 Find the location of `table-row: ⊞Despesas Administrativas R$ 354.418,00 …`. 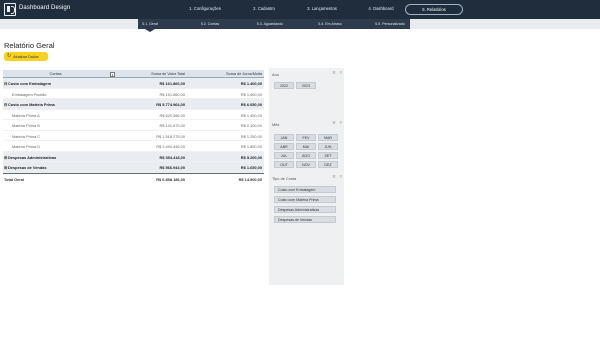

table-row: ⊞Despesas Administrativas R$ 354.418,00 … is located at coordinates (133, 156).